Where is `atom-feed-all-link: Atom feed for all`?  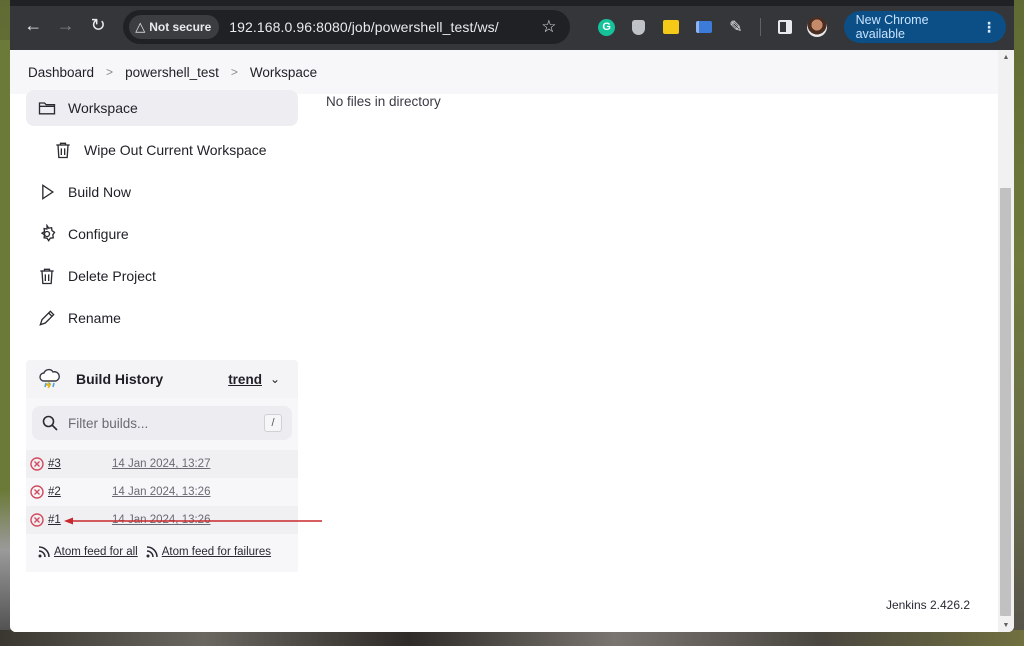 atom-feed-all-link: Atom feed for all is located at coordinates (88, 552).